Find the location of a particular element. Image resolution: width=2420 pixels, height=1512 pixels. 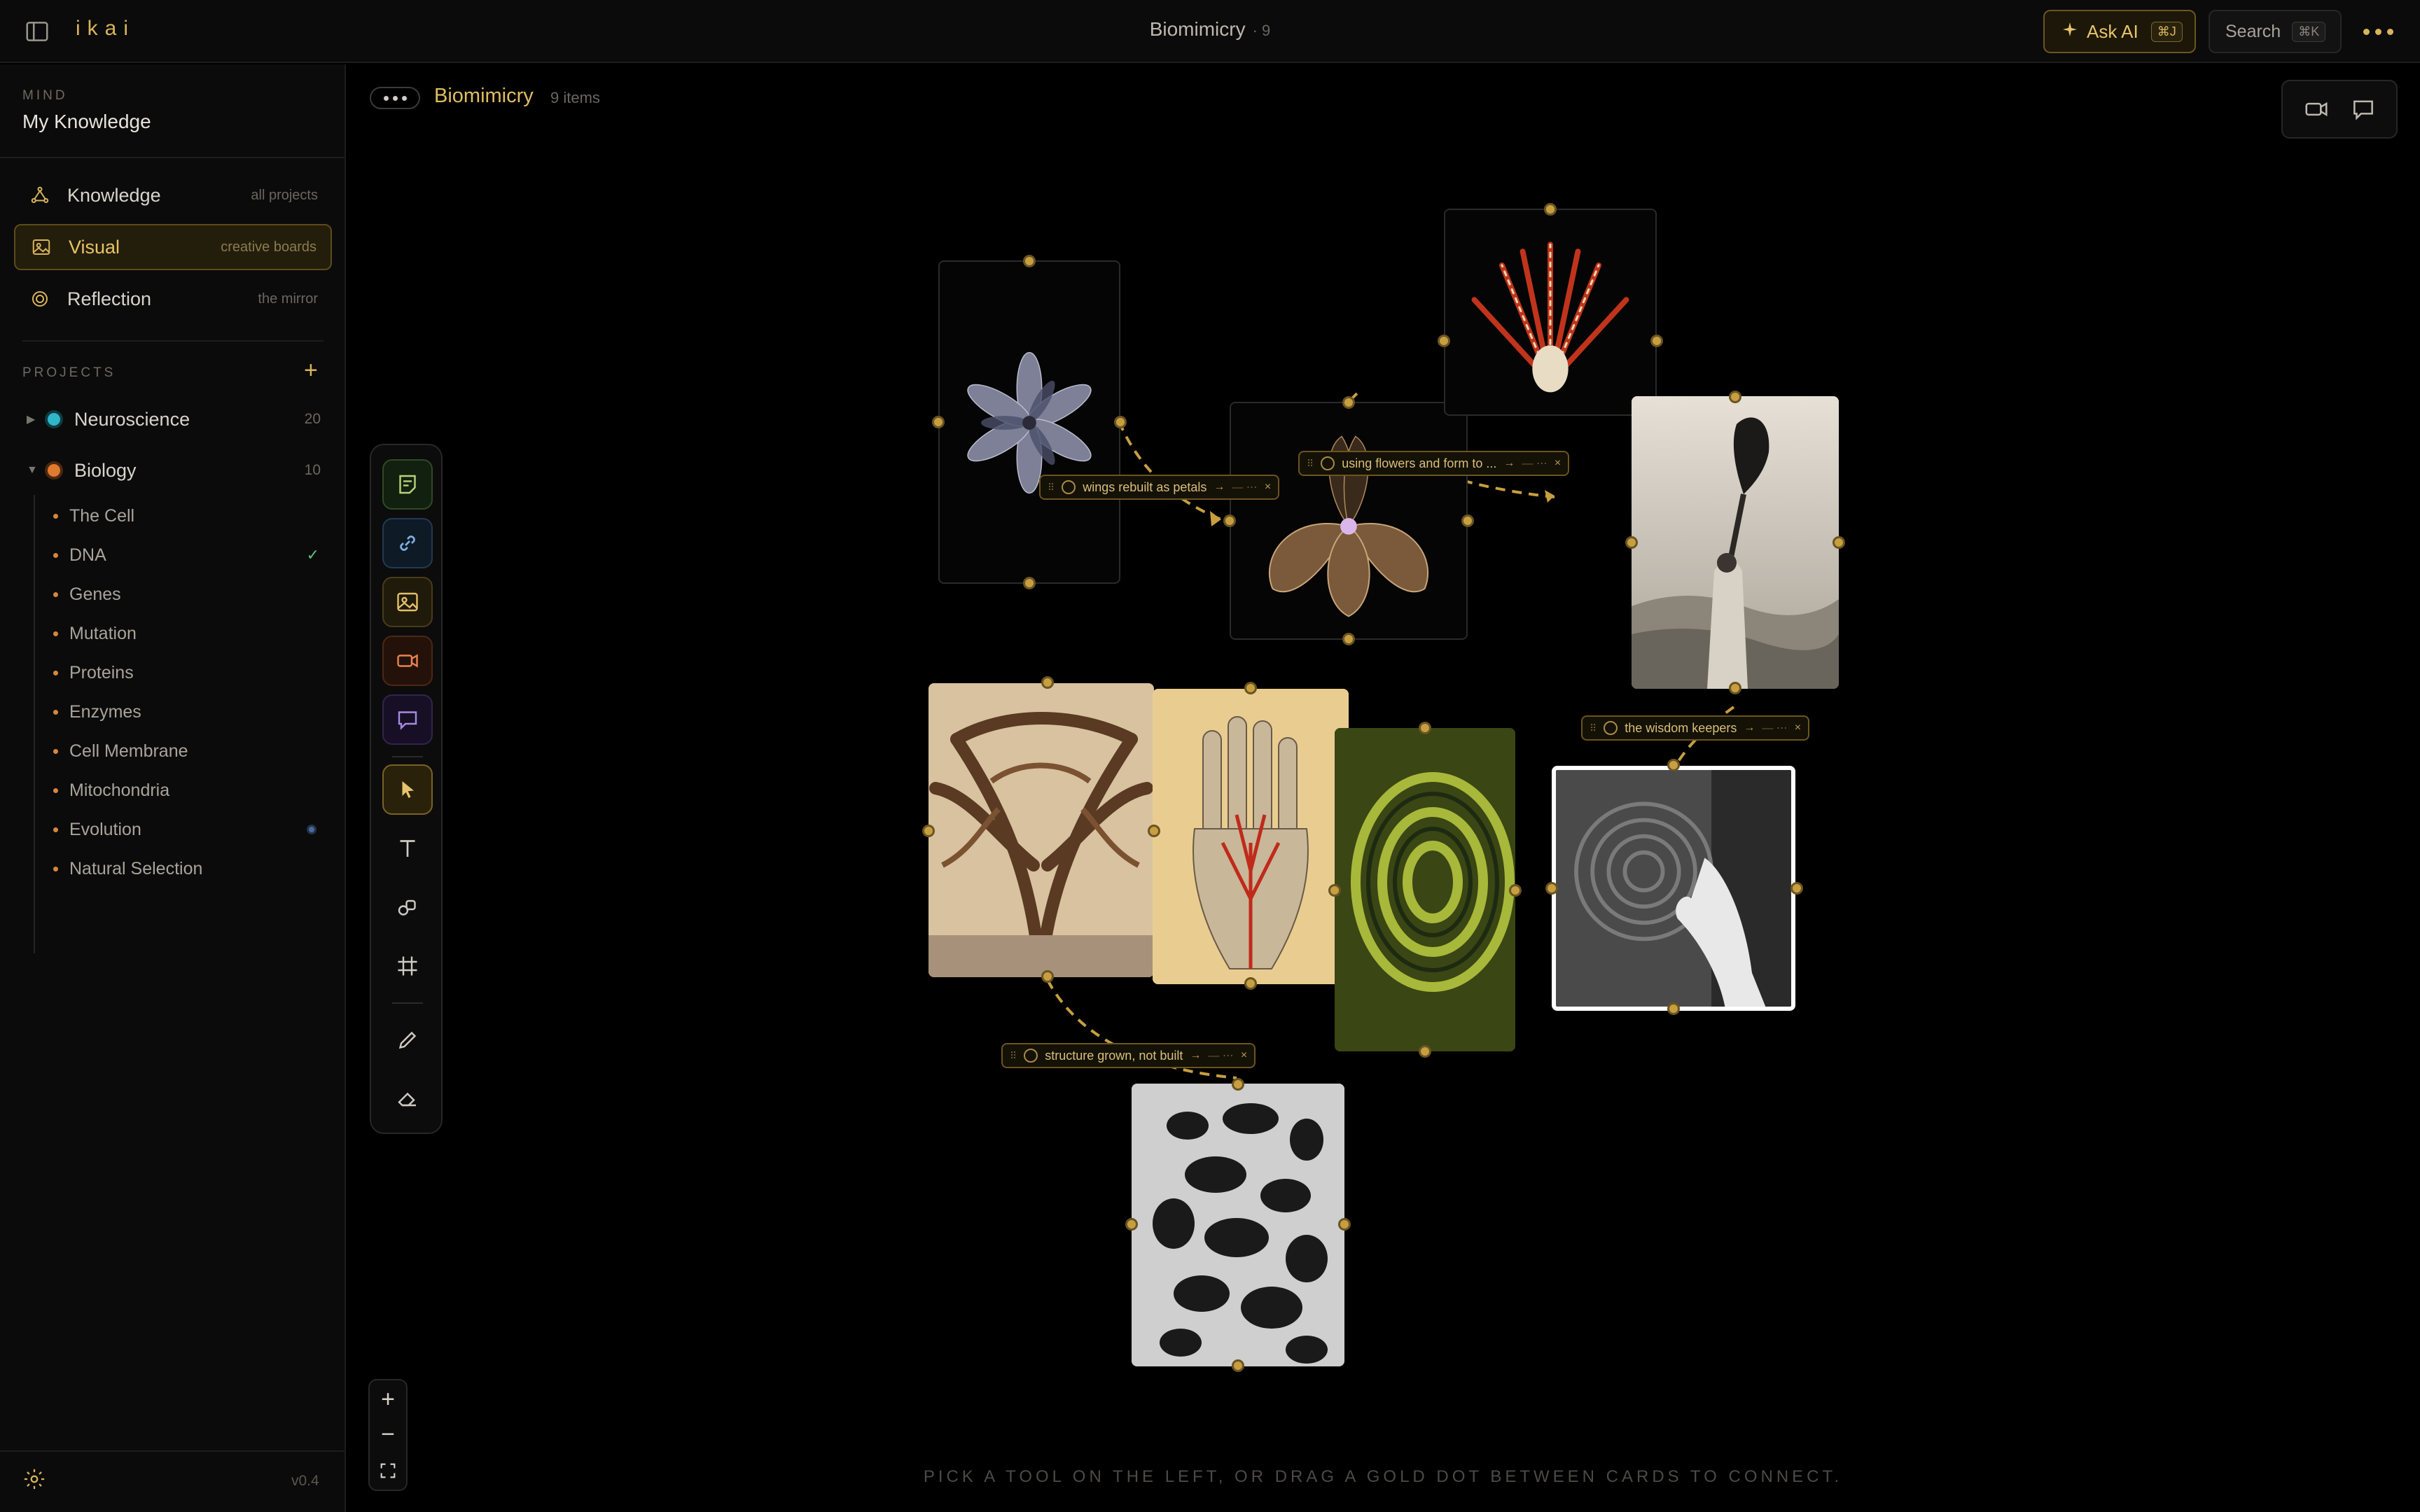

card-woman-palm is located at coordinates (1735, 542).